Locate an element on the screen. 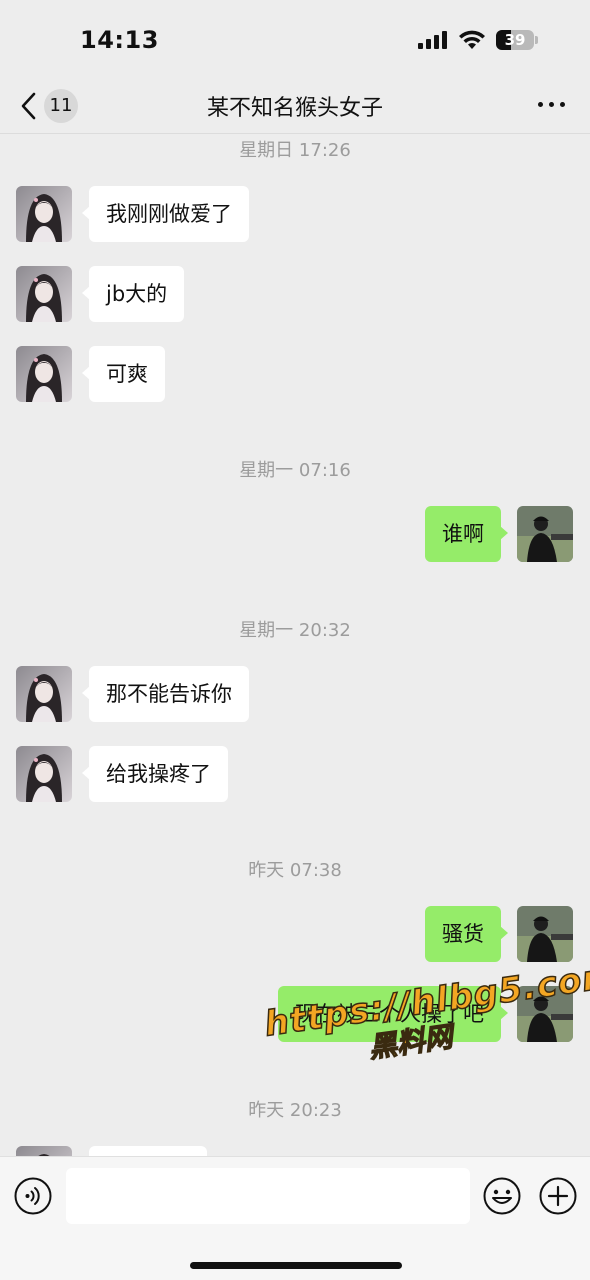  chat-header: 11 某不知名猴头女子 is located at coordinates (295, 107).